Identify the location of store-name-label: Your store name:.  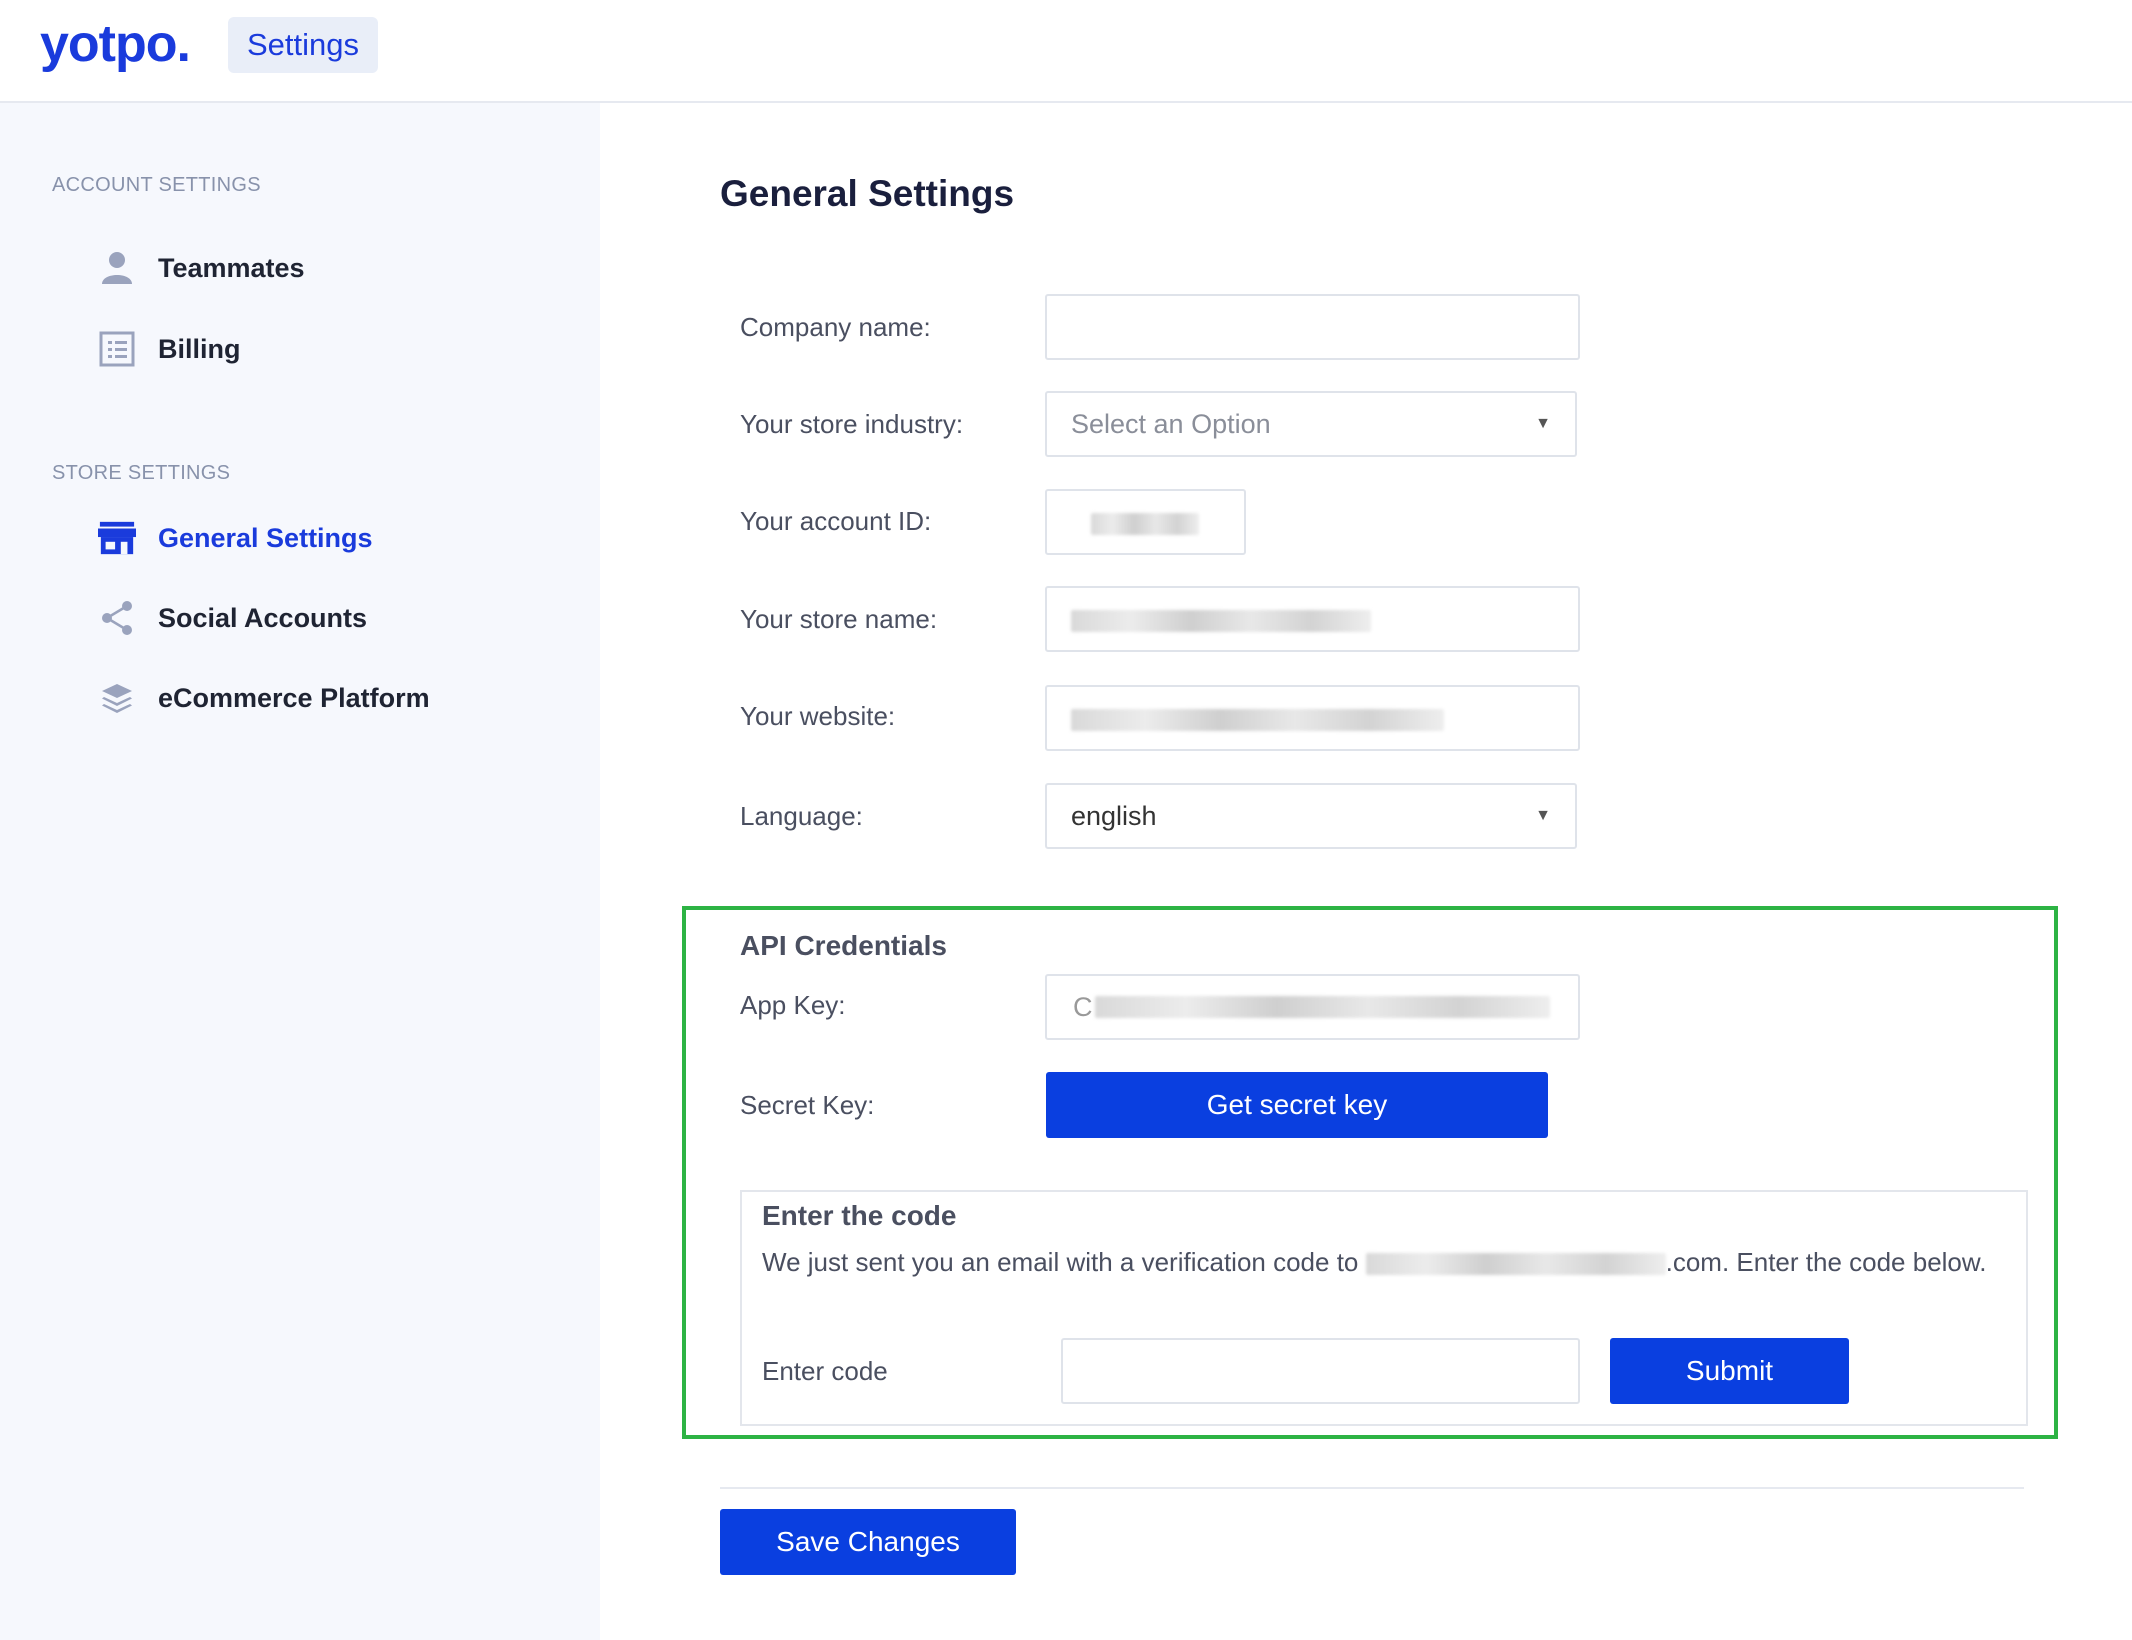
(839, 619).